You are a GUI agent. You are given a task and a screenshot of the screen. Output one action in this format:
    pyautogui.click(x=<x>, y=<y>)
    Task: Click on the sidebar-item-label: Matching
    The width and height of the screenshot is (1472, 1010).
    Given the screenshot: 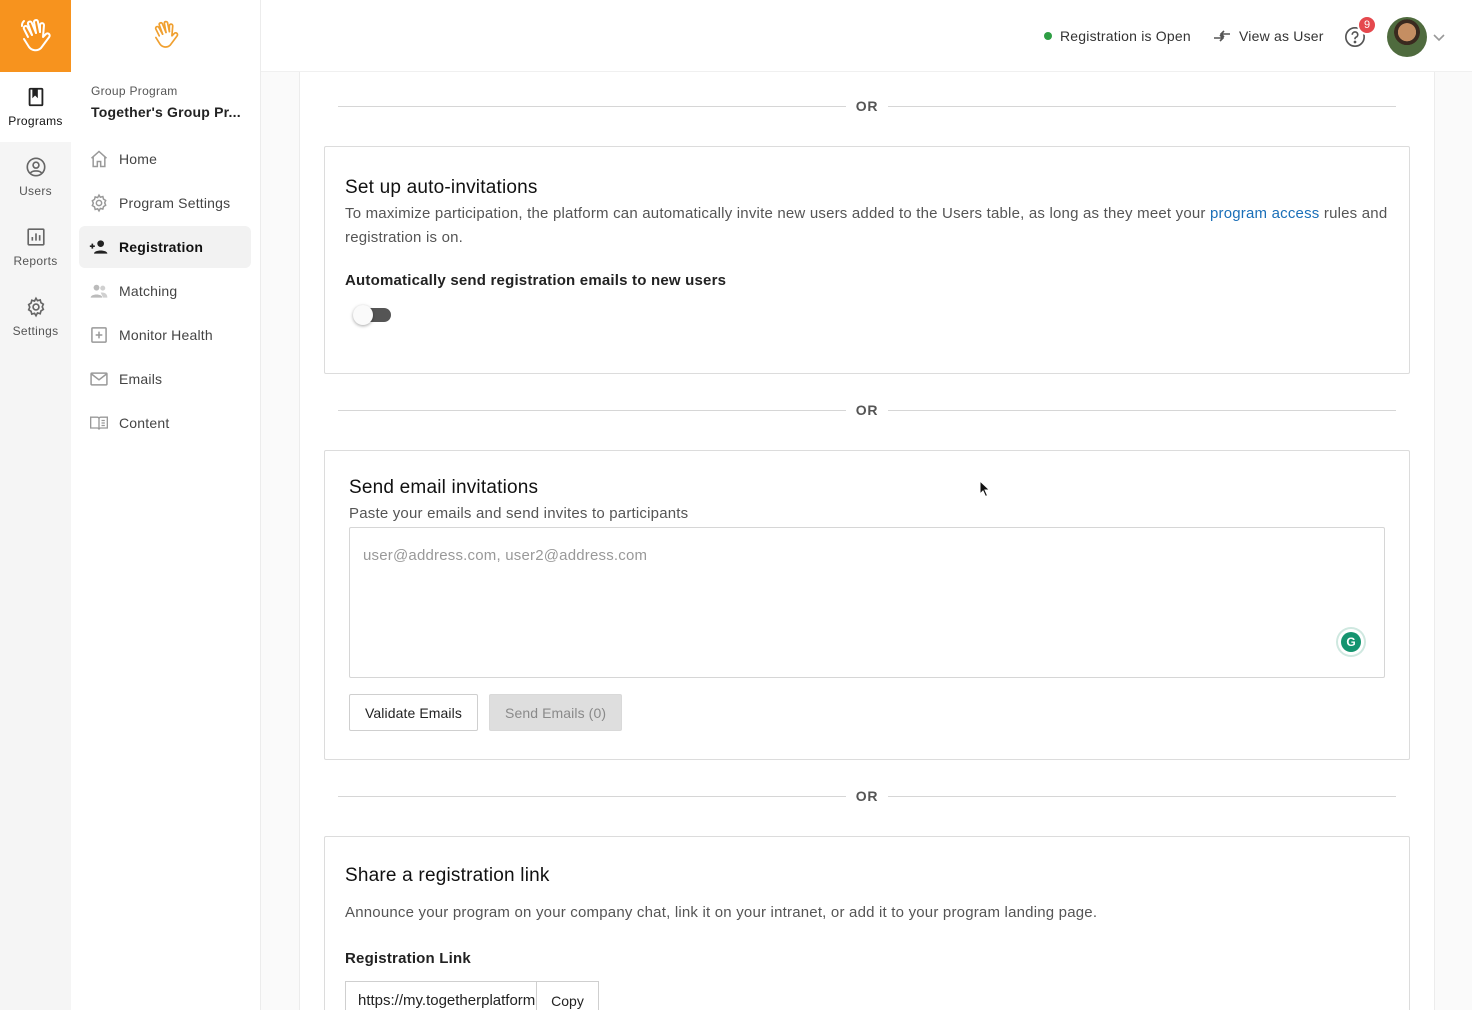 What is the action you would take?
    pyautogui.click(x=148, y=291)
    